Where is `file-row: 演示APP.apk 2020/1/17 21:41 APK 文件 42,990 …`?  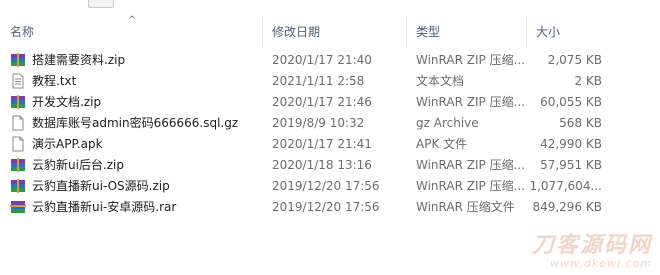
file-row: 演示APP.apk 2020/1/17 21:41 APK 文件 42,990 … is located at coordinates (330, 144).